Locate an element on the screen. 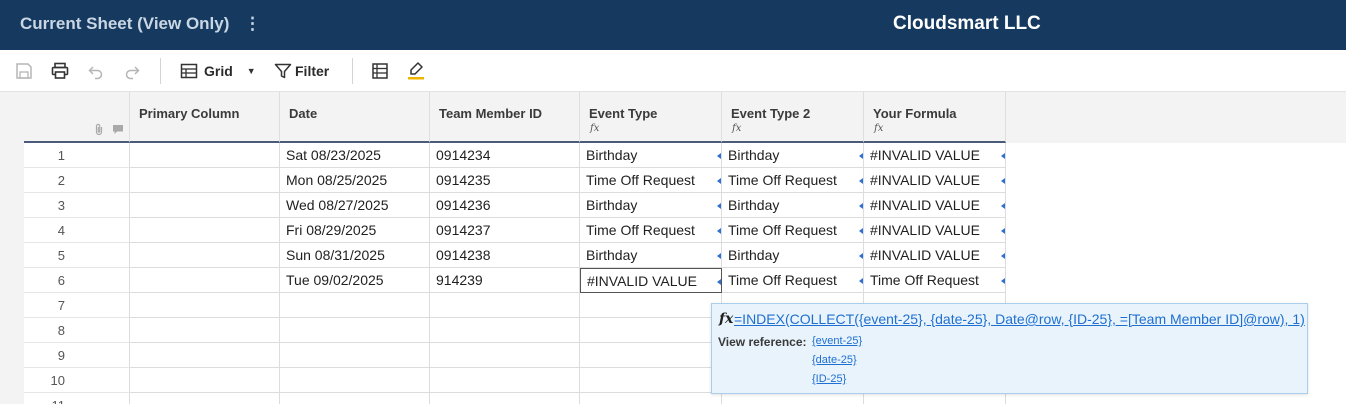  grid-cell: 0914238 is located at coordinates (505, 255).